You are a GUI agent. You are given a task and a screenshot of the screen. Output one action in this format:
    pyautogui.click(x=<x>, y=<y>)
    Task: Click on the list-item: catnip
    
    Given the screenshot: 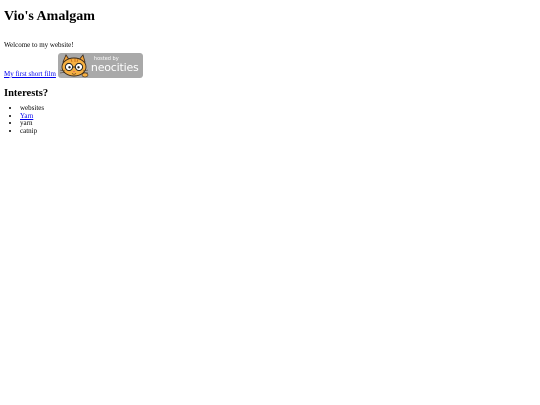 What is the action you would take?
    pyautogui.click(x=278, y=131)
    